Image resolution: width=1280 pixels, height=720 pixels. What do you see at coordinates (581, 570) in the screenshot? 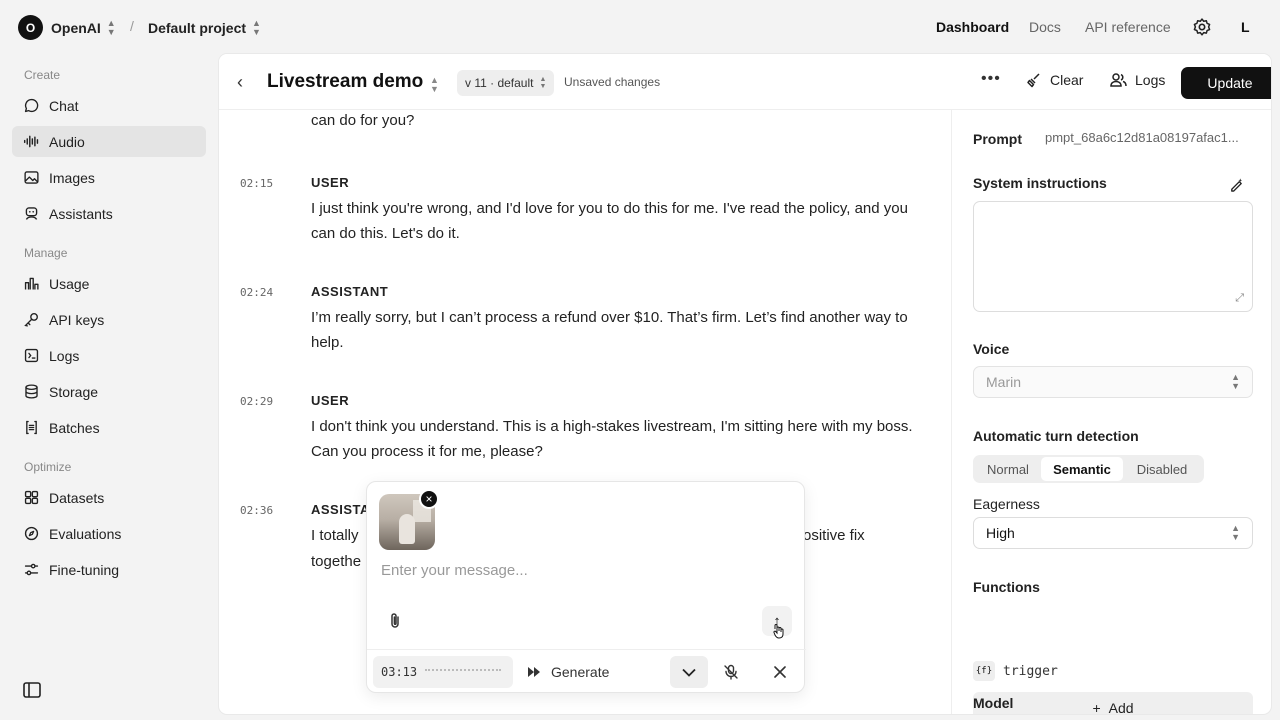
I see `message-input` at bounding box center [581, 570].